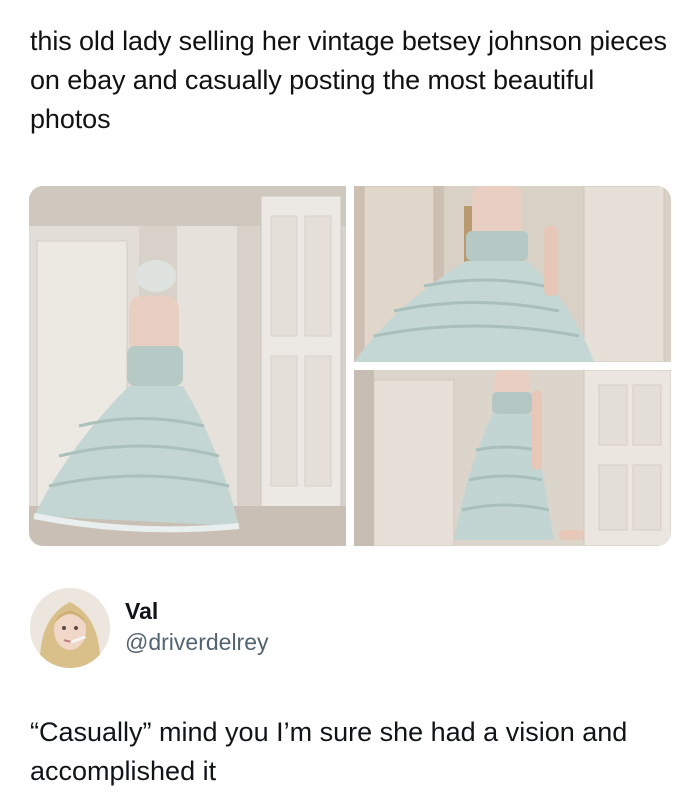 Image resolution: width=700 pixels, height=802 pixels. What do you see at coordinates (197, 642) in the screenshot?
I see `author-handle: @driverdelrey` at bounding box center [197, 642].